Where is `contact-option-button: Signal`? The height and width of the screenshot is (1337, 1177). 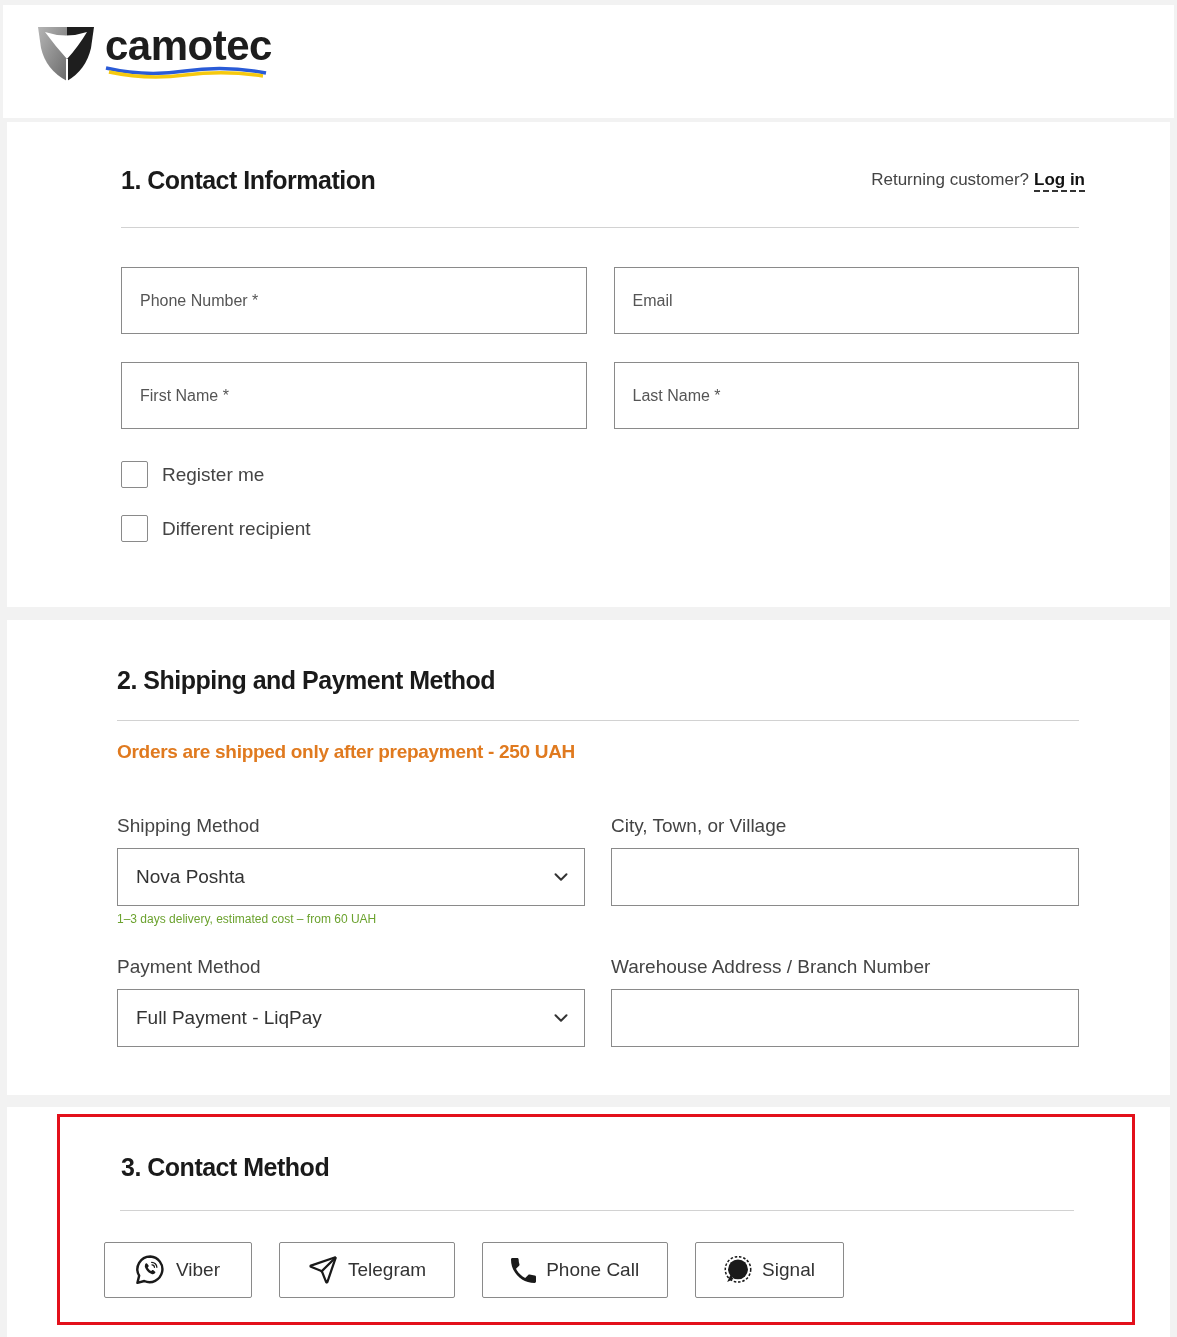
contact-option-button: Signal is located at coordinates (769, 1270).